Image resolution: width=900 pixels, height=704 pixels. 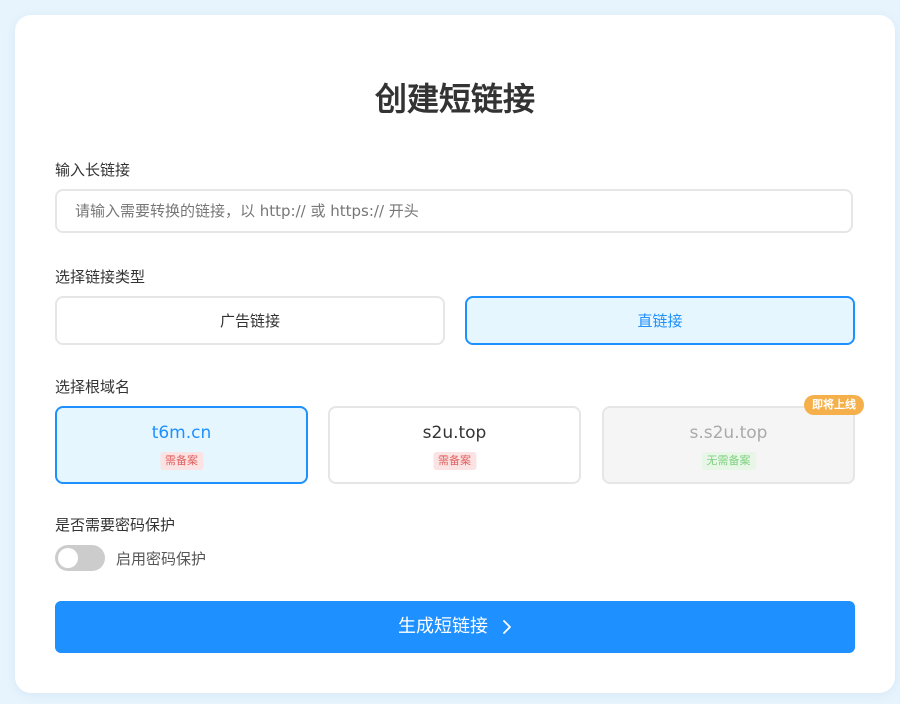 What do you see at coordinates (454, 211) in the screenshot?
I see `long-url-input` at bounding box center [454, 211].